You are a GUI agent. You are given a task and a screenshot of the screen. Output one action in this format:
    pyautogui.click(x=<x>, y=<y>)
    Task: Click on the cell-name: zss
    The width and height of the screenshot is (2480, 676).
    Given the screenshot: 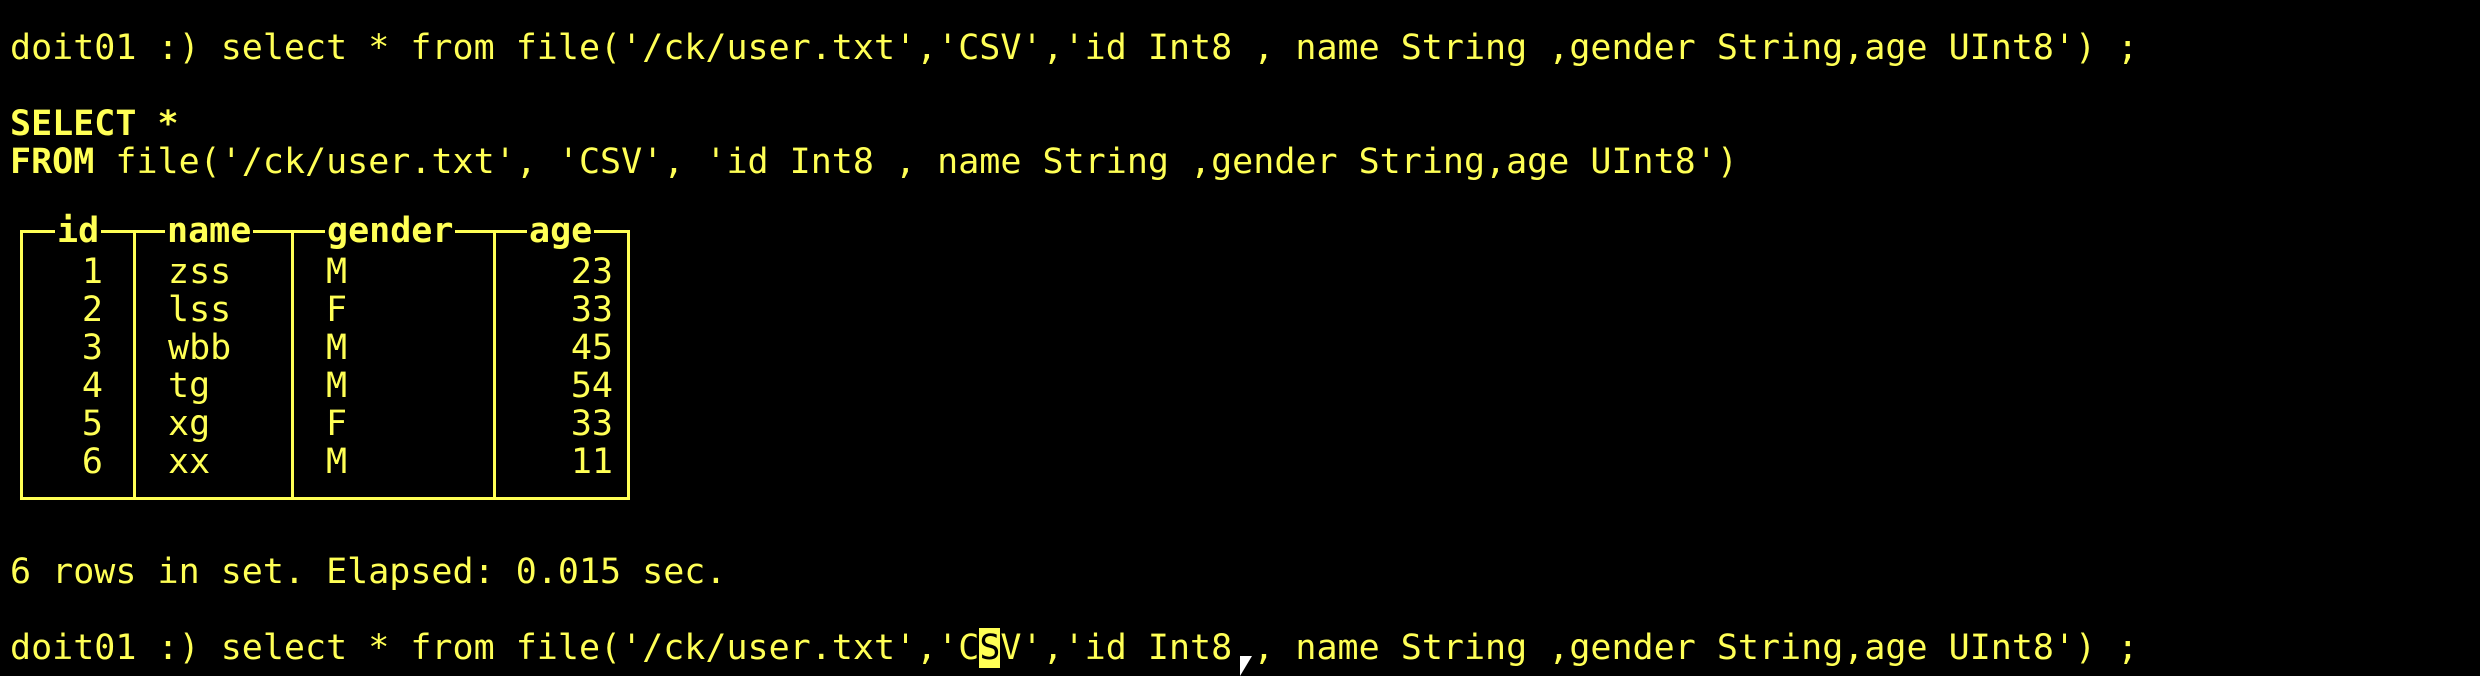 What is the action you would take?
    pyautogui.click(x=200, y=272)
    